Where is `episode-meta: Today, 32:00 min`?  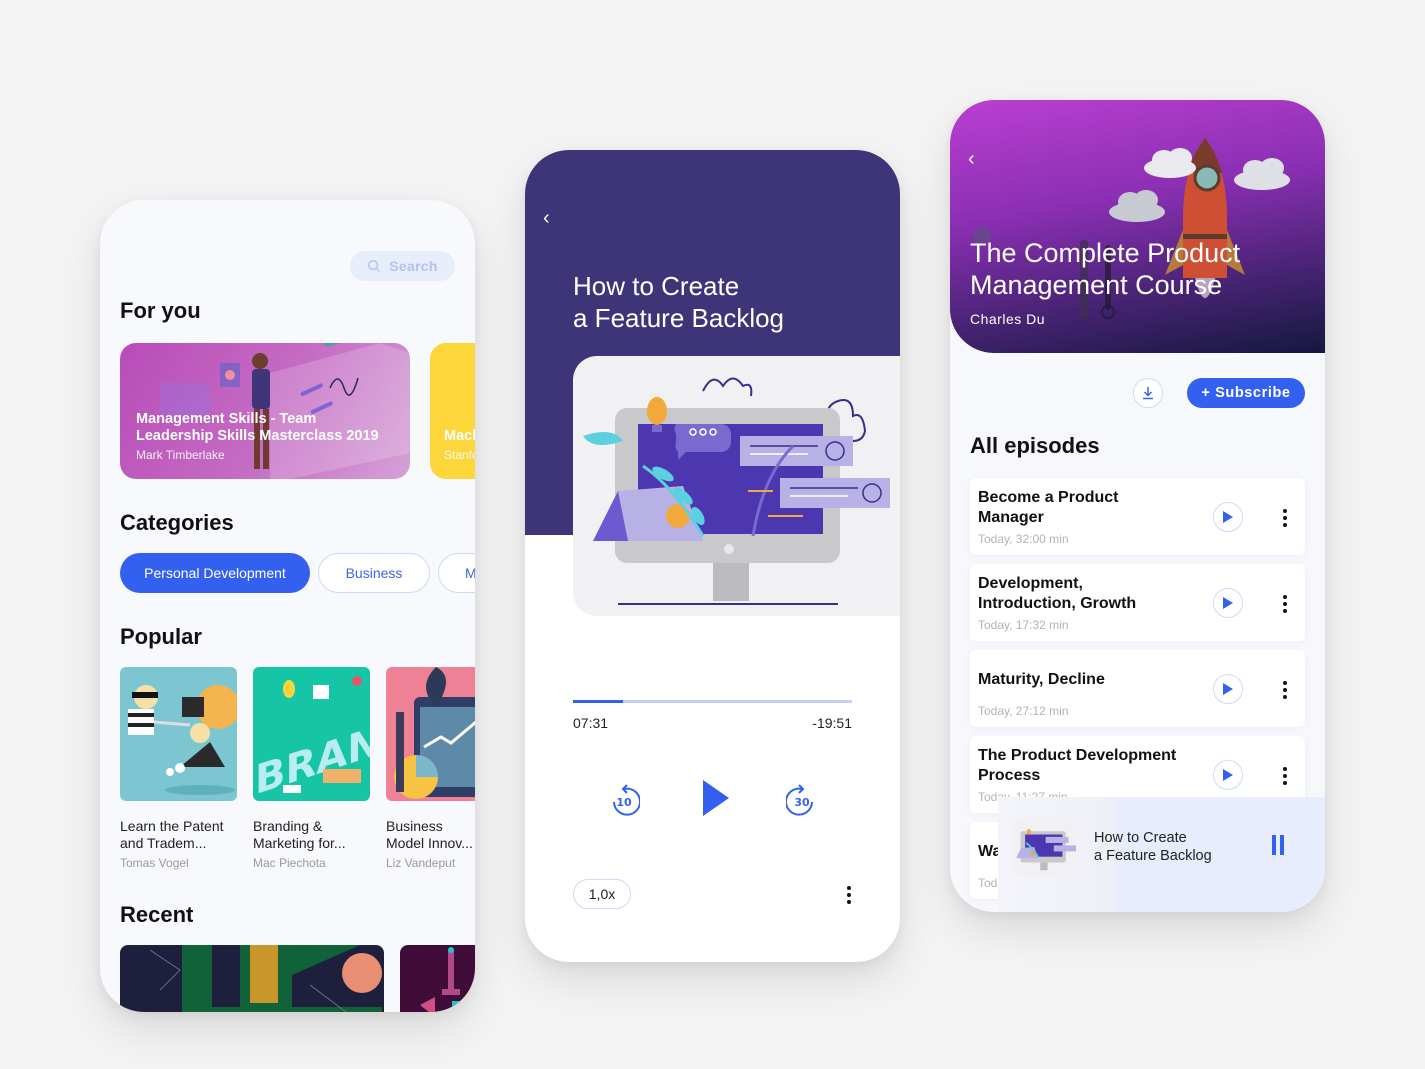 episode-meta: Today, 32:00 min is located at coordinates (1023, 539).